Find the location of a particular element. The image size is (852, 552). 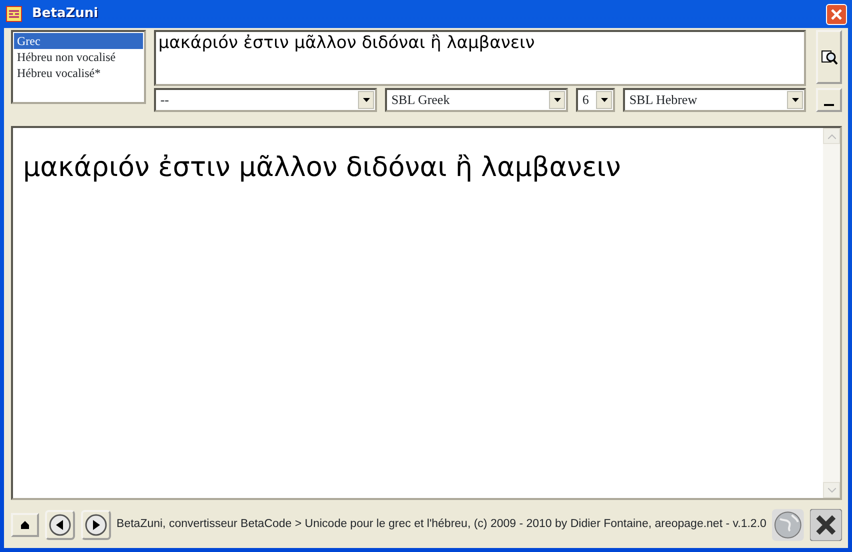

output-text: μακάριόν ἐστιν μᾶλλον διδόναι ἢ λαμβανειν is located at coordinates (322, 168).